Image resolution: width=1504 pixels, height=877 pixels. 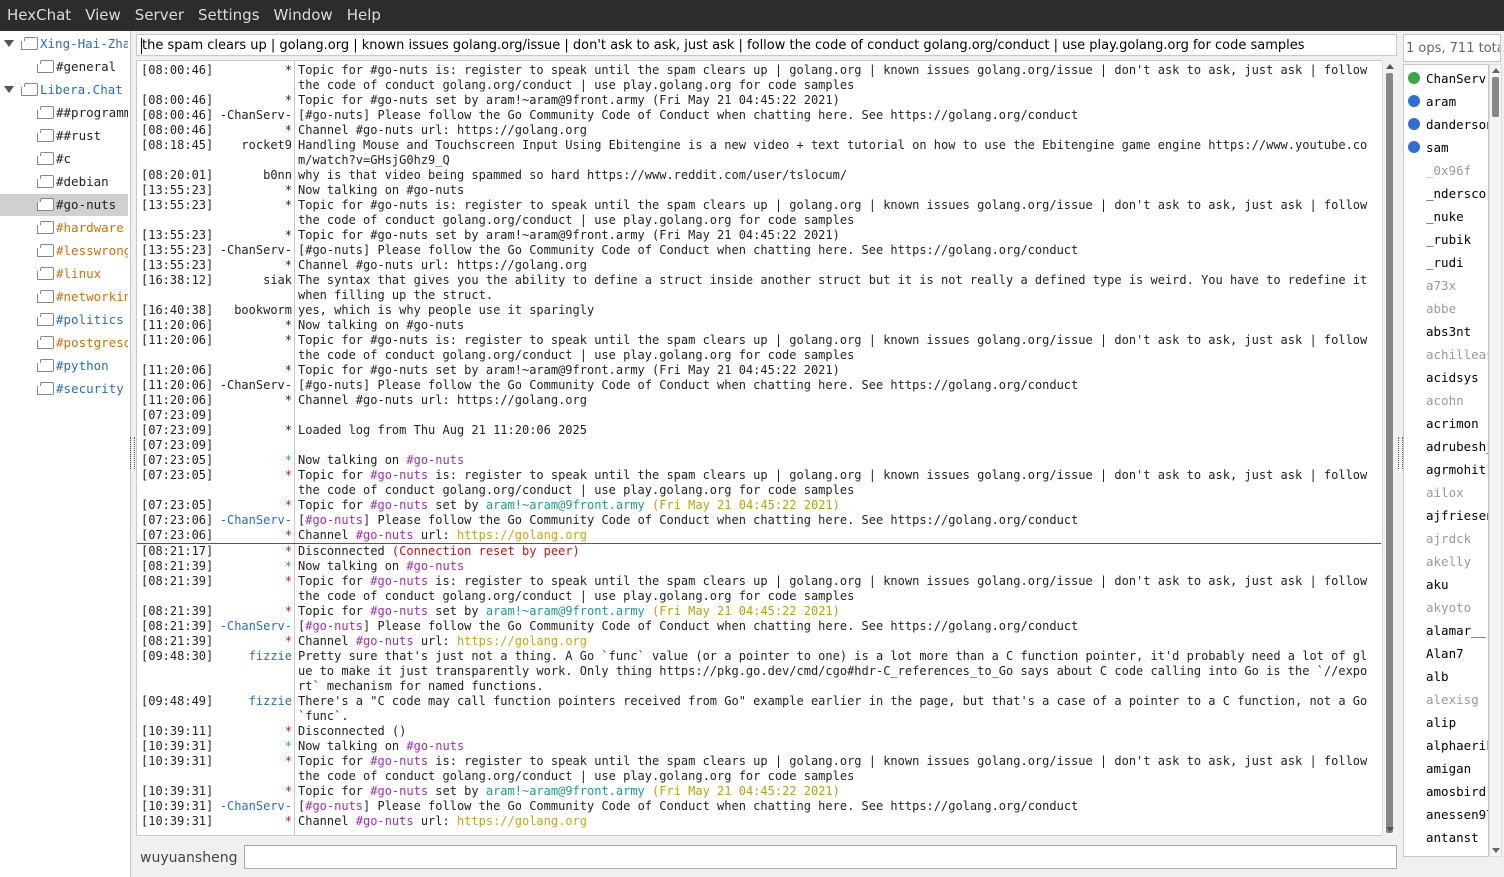 I want to click on user-list-item: ailox, so click(x=1446, y=492).